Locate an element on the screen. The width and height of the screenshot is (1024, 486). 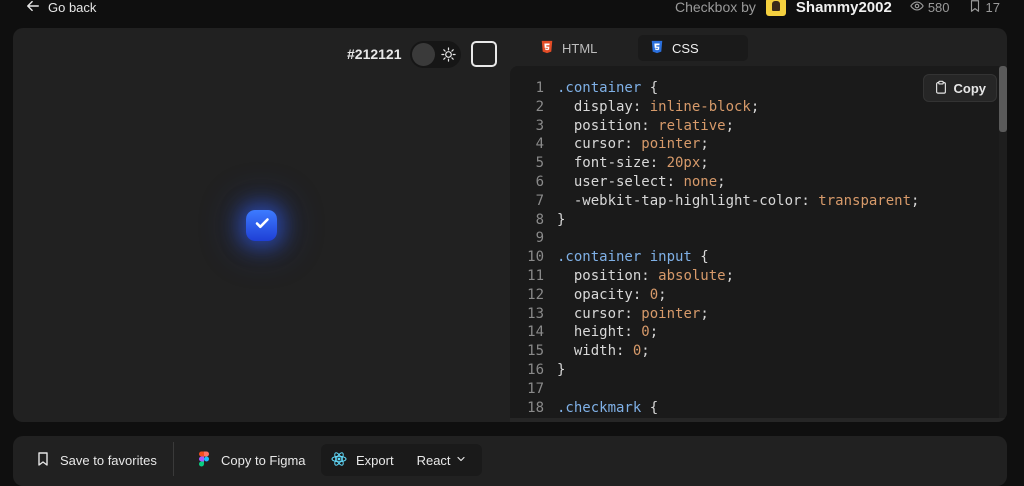
code-token: absolute is located at coordinates (692, 276).